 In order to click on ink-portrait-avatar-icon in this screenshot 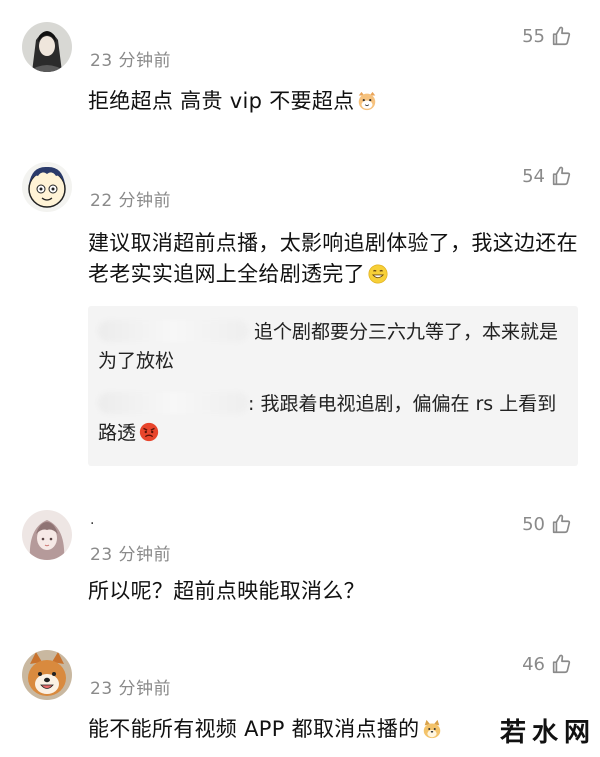, I will do `click(47, 47)`.